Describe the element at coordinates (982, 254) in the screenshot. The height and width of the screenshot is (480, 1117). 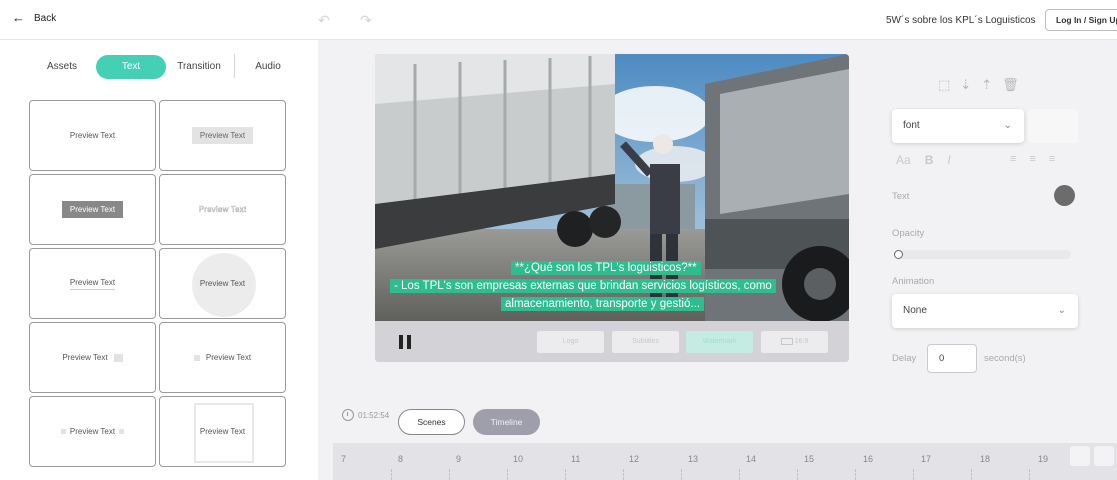
I see `opacity-slider-track` at that location.